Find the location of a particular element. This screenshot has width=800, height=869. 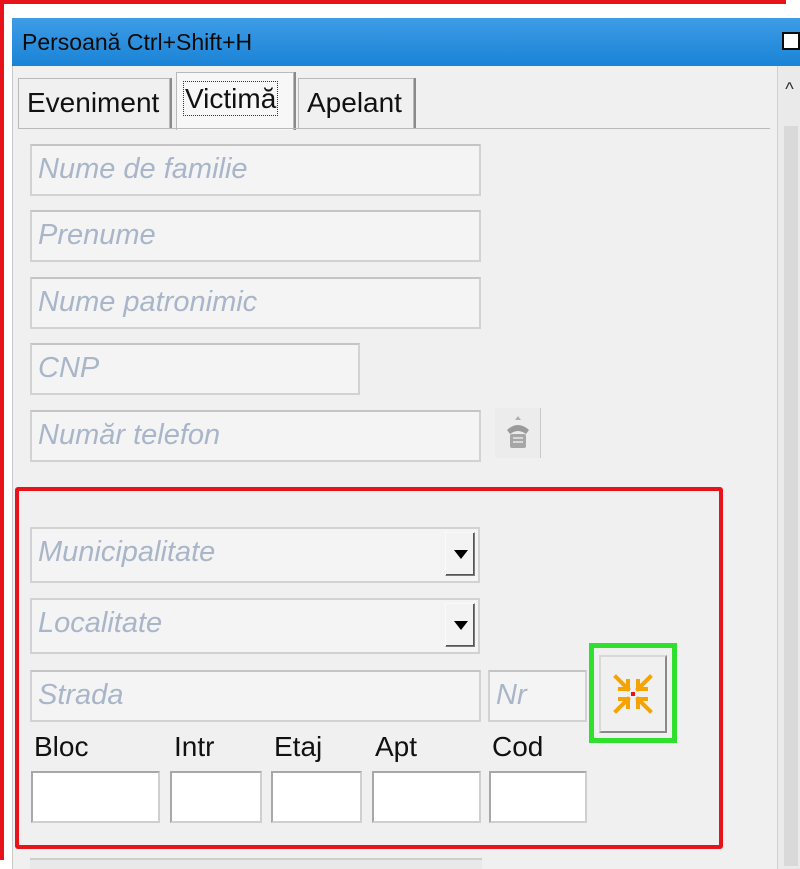

window-titlebar: Persoană Ctrl+Shift+H is located at coordinates (406, 42).